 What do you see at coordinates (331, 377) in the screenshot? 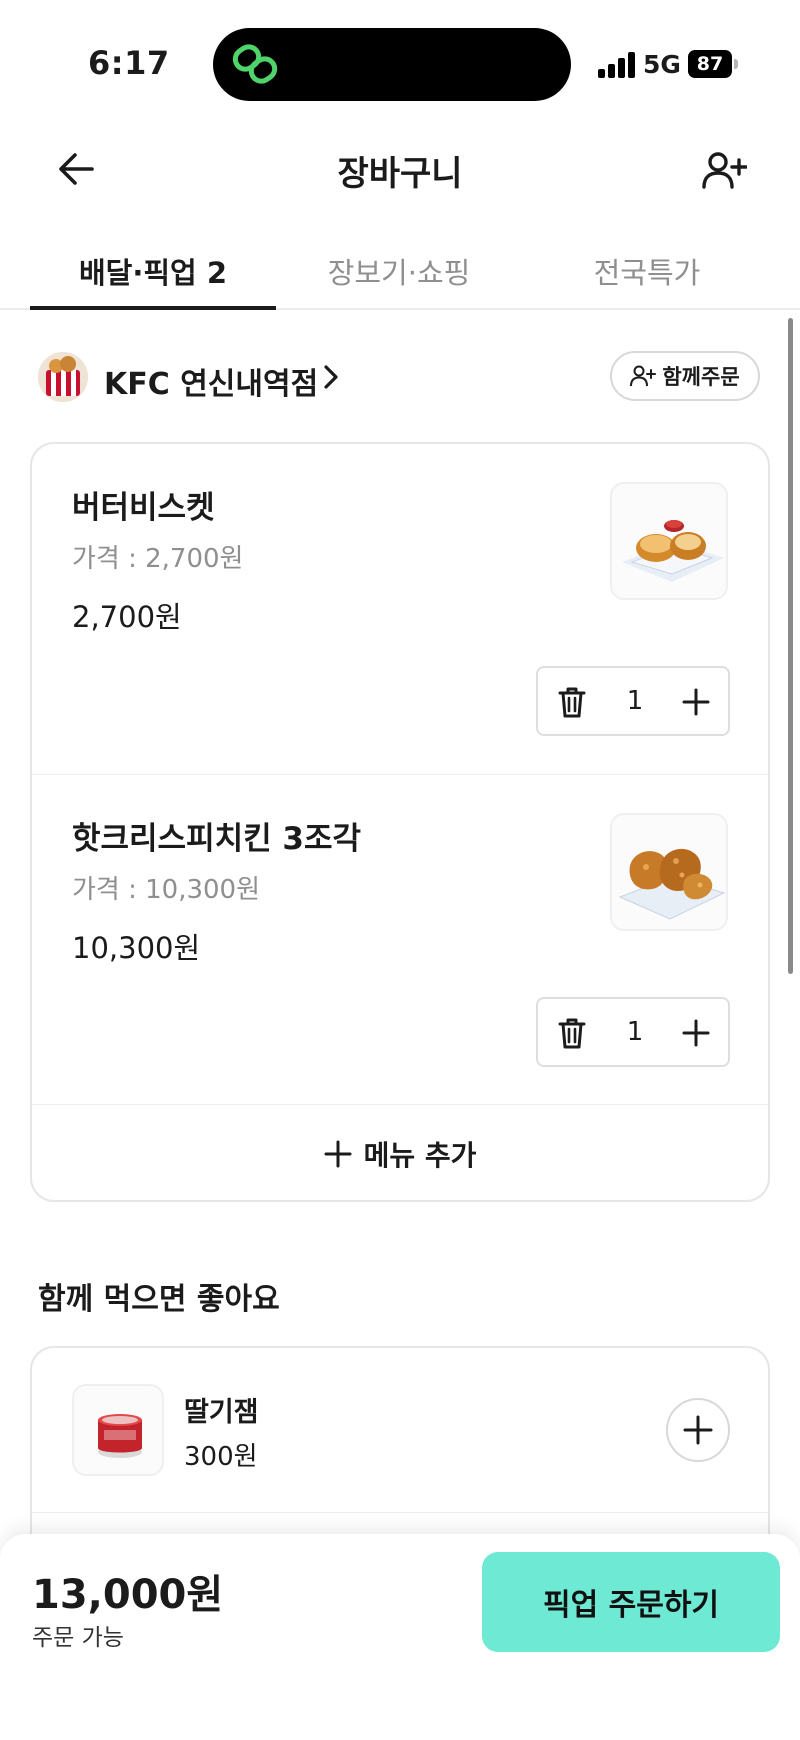
I see `chevron-right-icon` at bounding box center [331, 377].